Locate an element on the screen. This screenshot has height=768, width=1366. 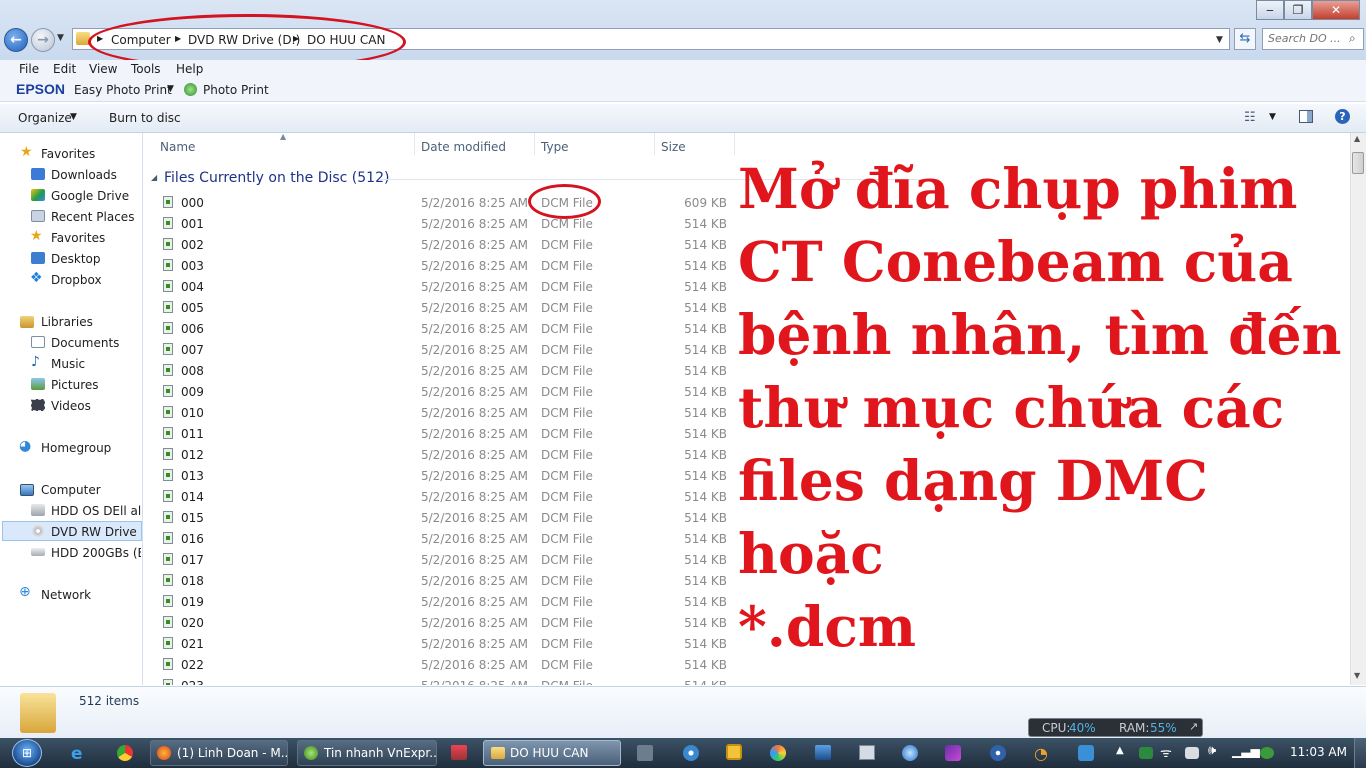
easy-photo-print-button: Easy Photo Print is located at coordinates (123, 90).